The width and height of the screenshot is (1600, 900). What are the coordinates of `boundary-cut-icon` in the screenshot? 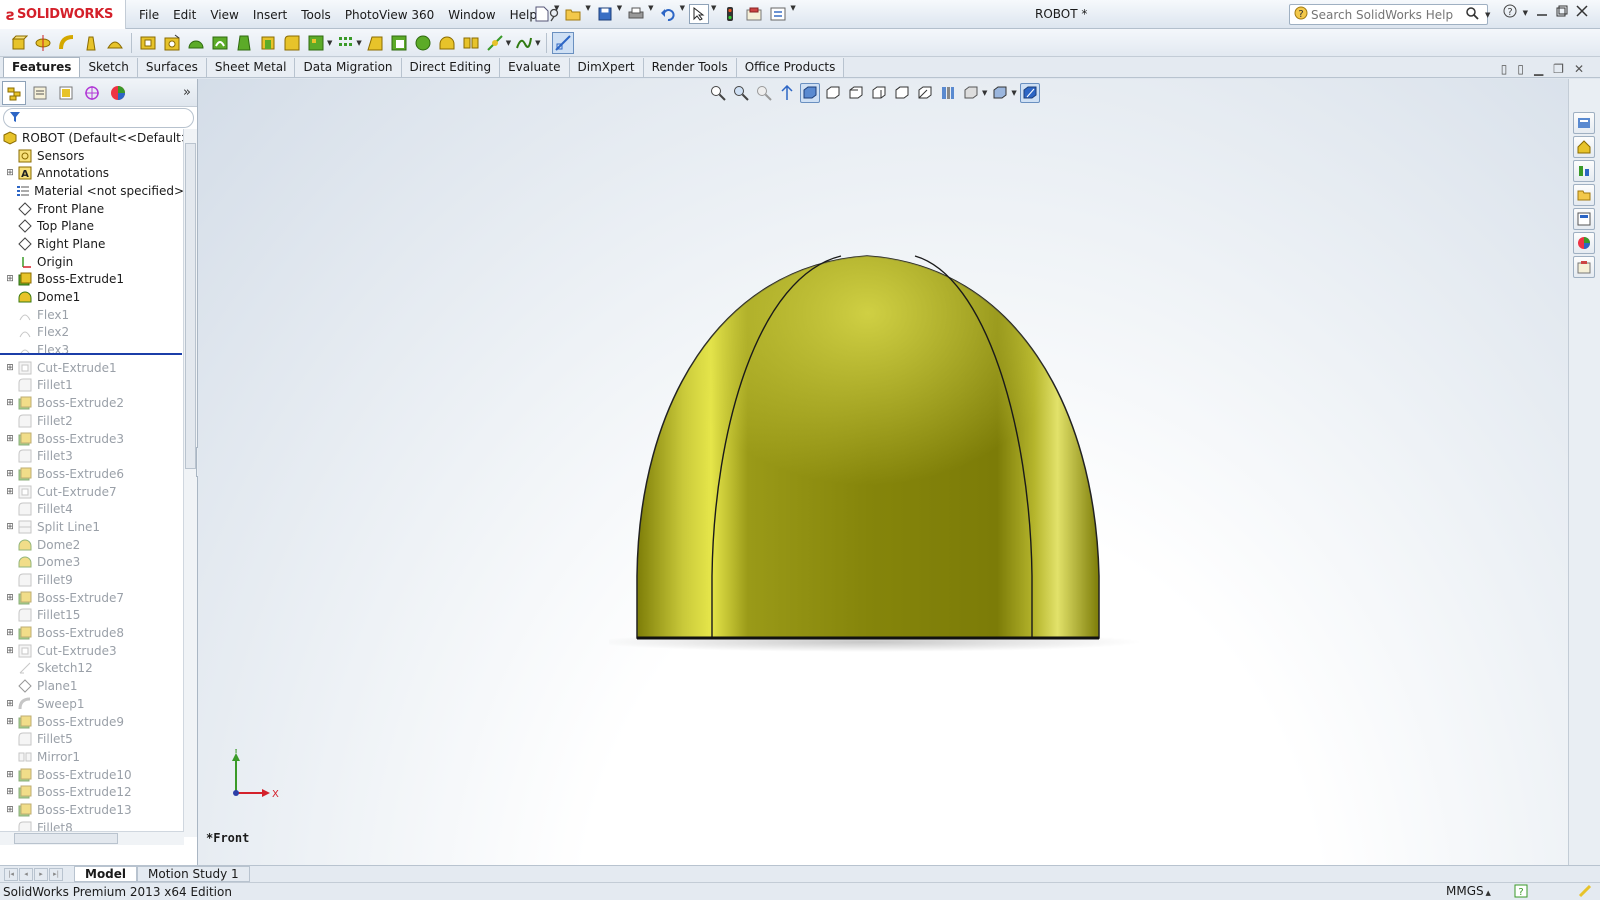 It's located at (268, 43).